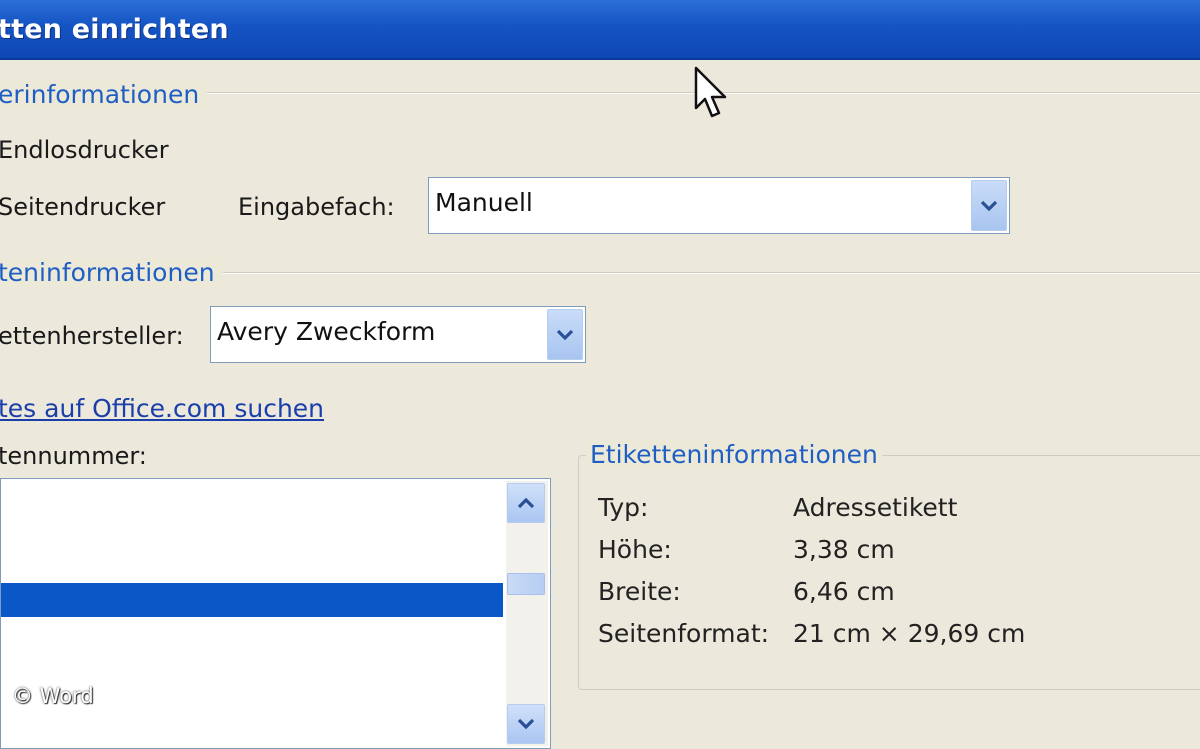  Describe the element at coordinates (526, 724) in the screenshot. I see `scroll-down-button` at that location.